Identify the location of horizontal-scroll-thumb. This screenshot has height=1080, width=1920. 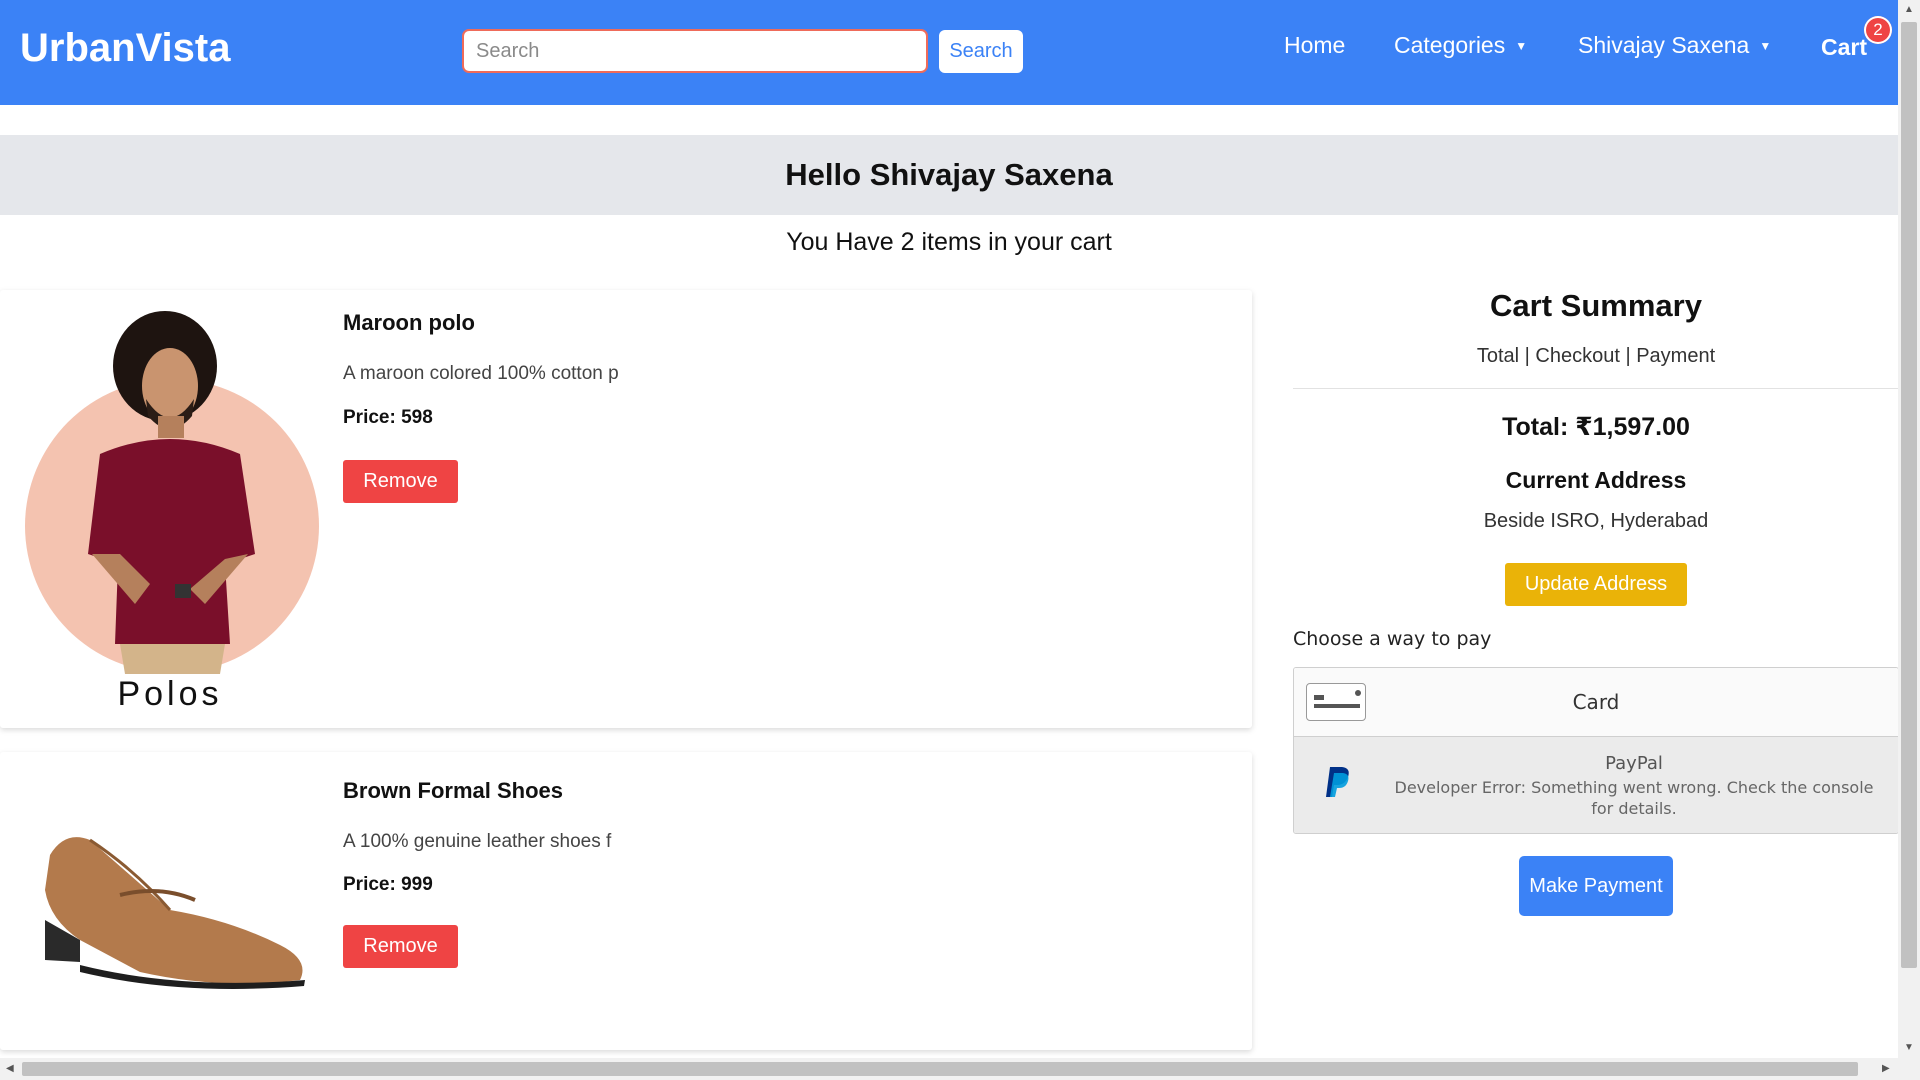
(940, 1069).